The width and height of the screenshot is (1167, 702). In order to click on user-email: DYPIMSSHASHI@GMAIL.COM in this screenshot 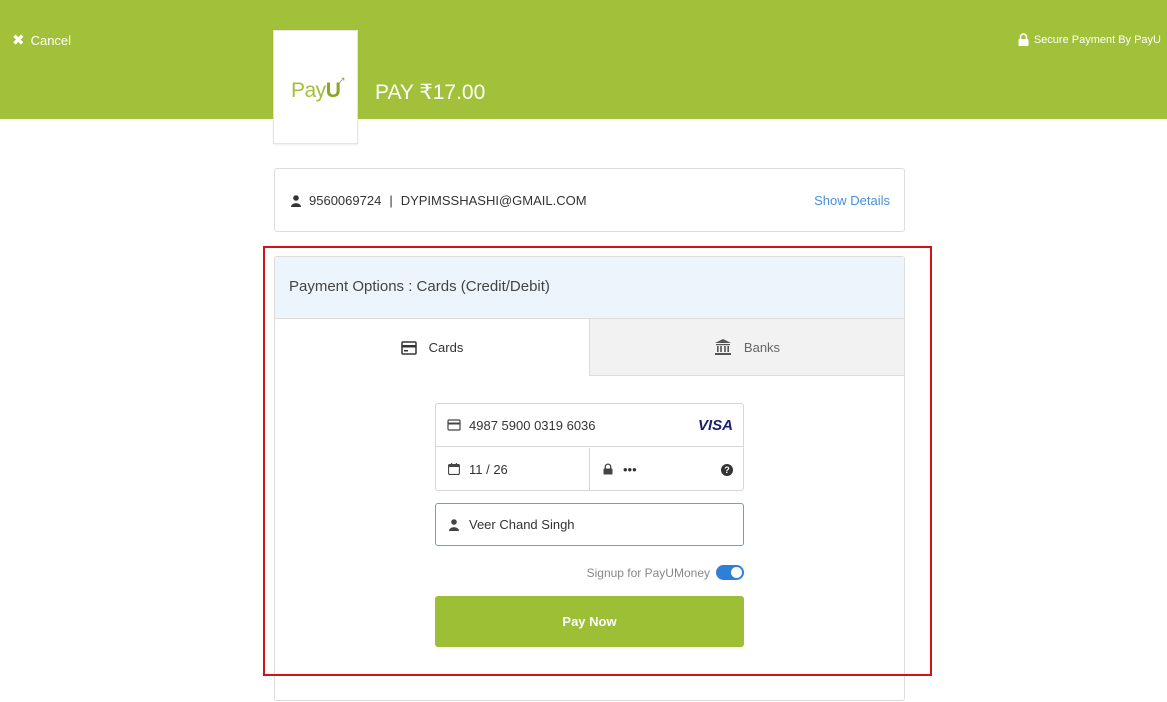, I will do `click(493, 200)`.